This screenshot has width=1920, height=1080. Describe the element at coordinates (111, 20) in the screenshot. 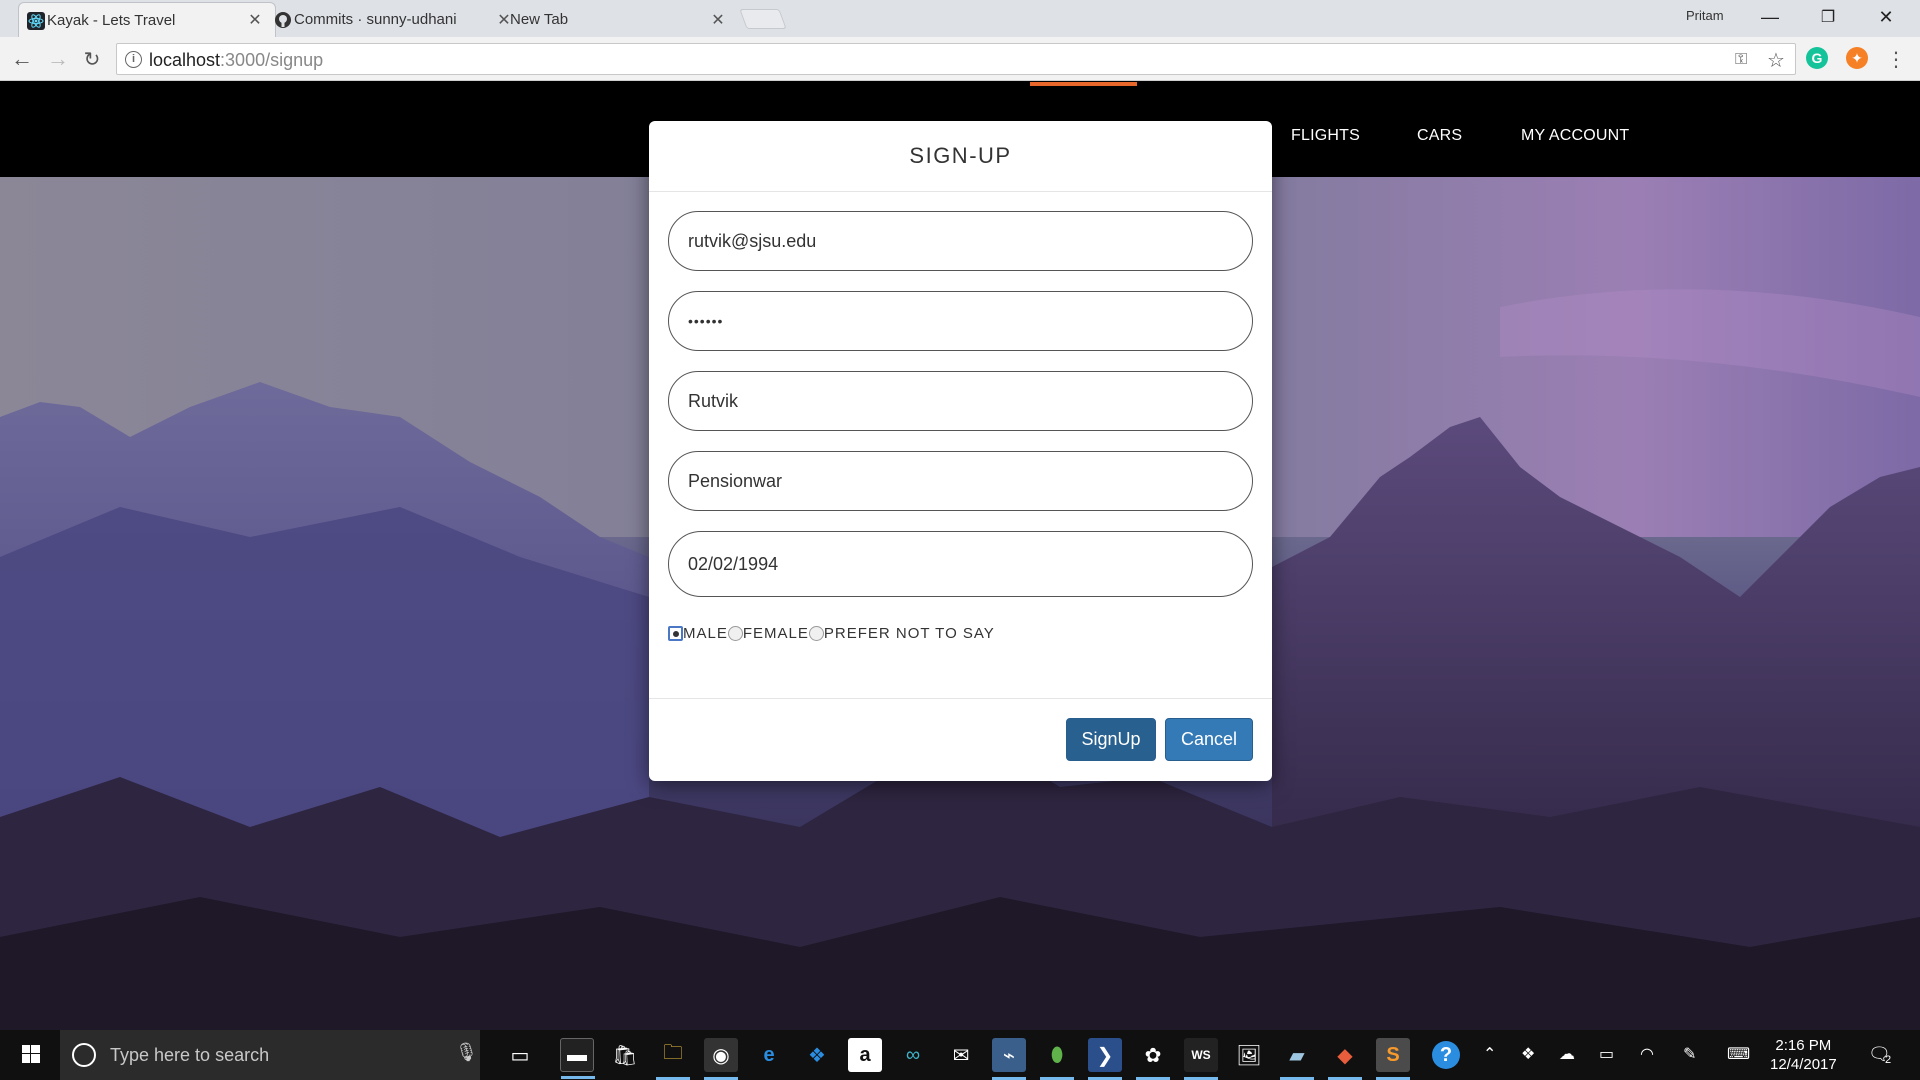

I see `tab-title: Kayak - Lets Travel` at that location.